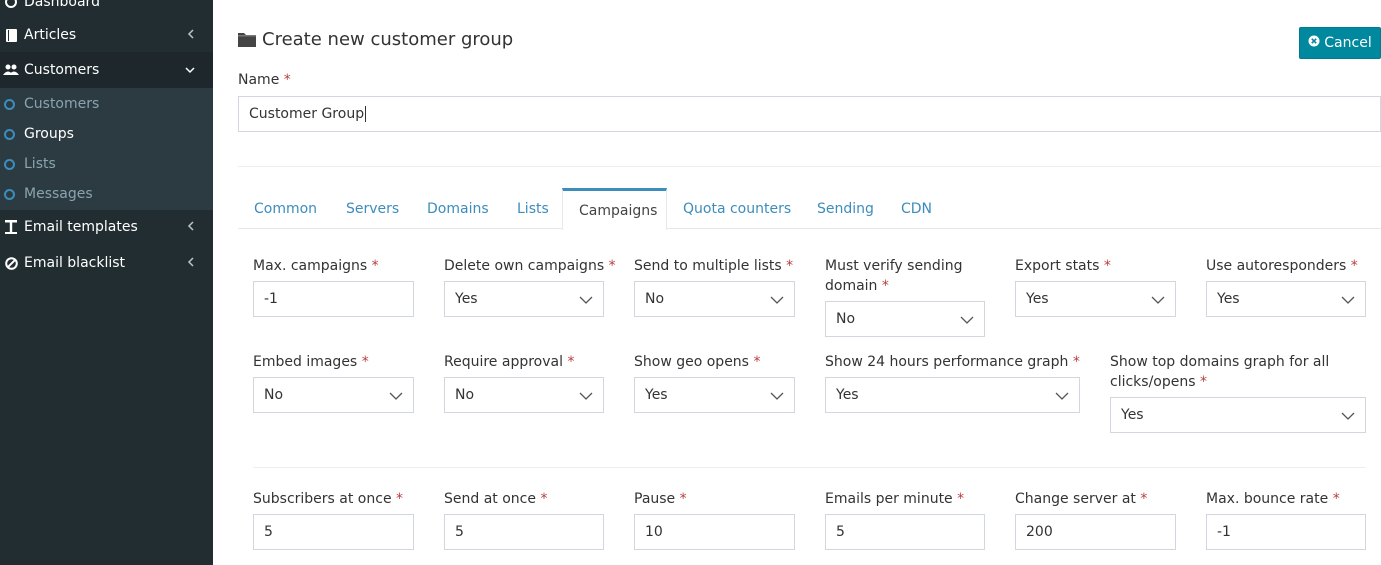  What do you see at coordinates (524, 395) in the screenshot?
I see `require-approval-select: No` at bounding box center [524, 395].